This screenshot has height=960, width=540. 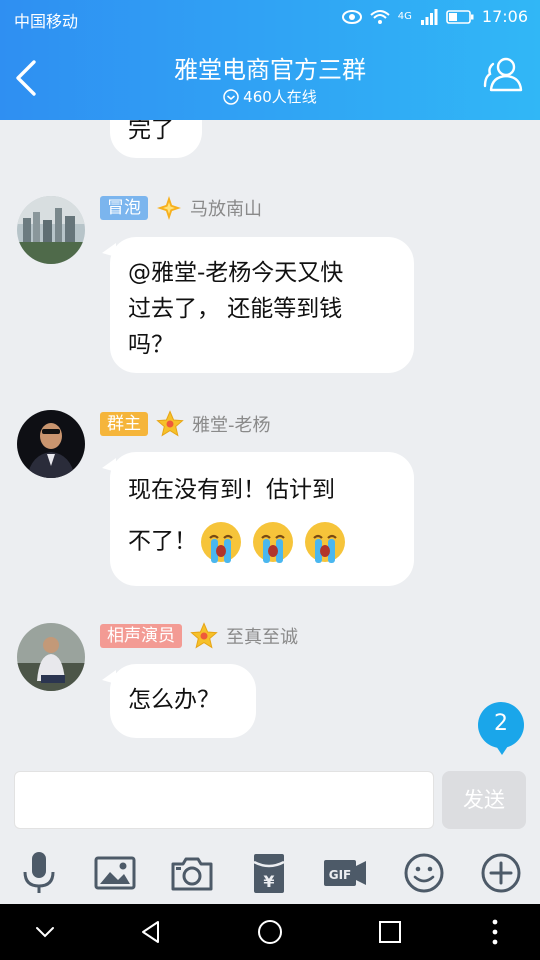 I want to click on message-bubble: @雅堂-老杨今天又快 过去了， 还能等到钱 吗？, so click(x=258, y=305).